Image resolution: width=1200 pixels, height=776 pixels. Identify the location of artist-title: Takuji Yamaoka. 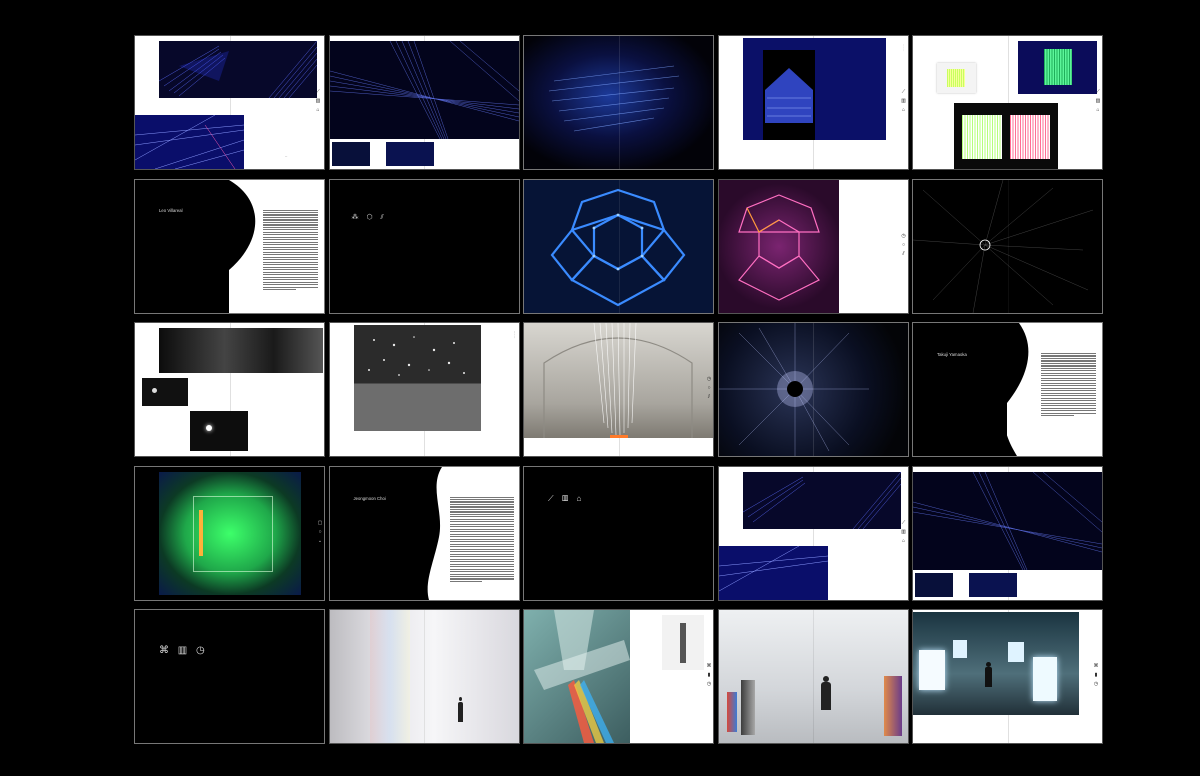
(952, 354).